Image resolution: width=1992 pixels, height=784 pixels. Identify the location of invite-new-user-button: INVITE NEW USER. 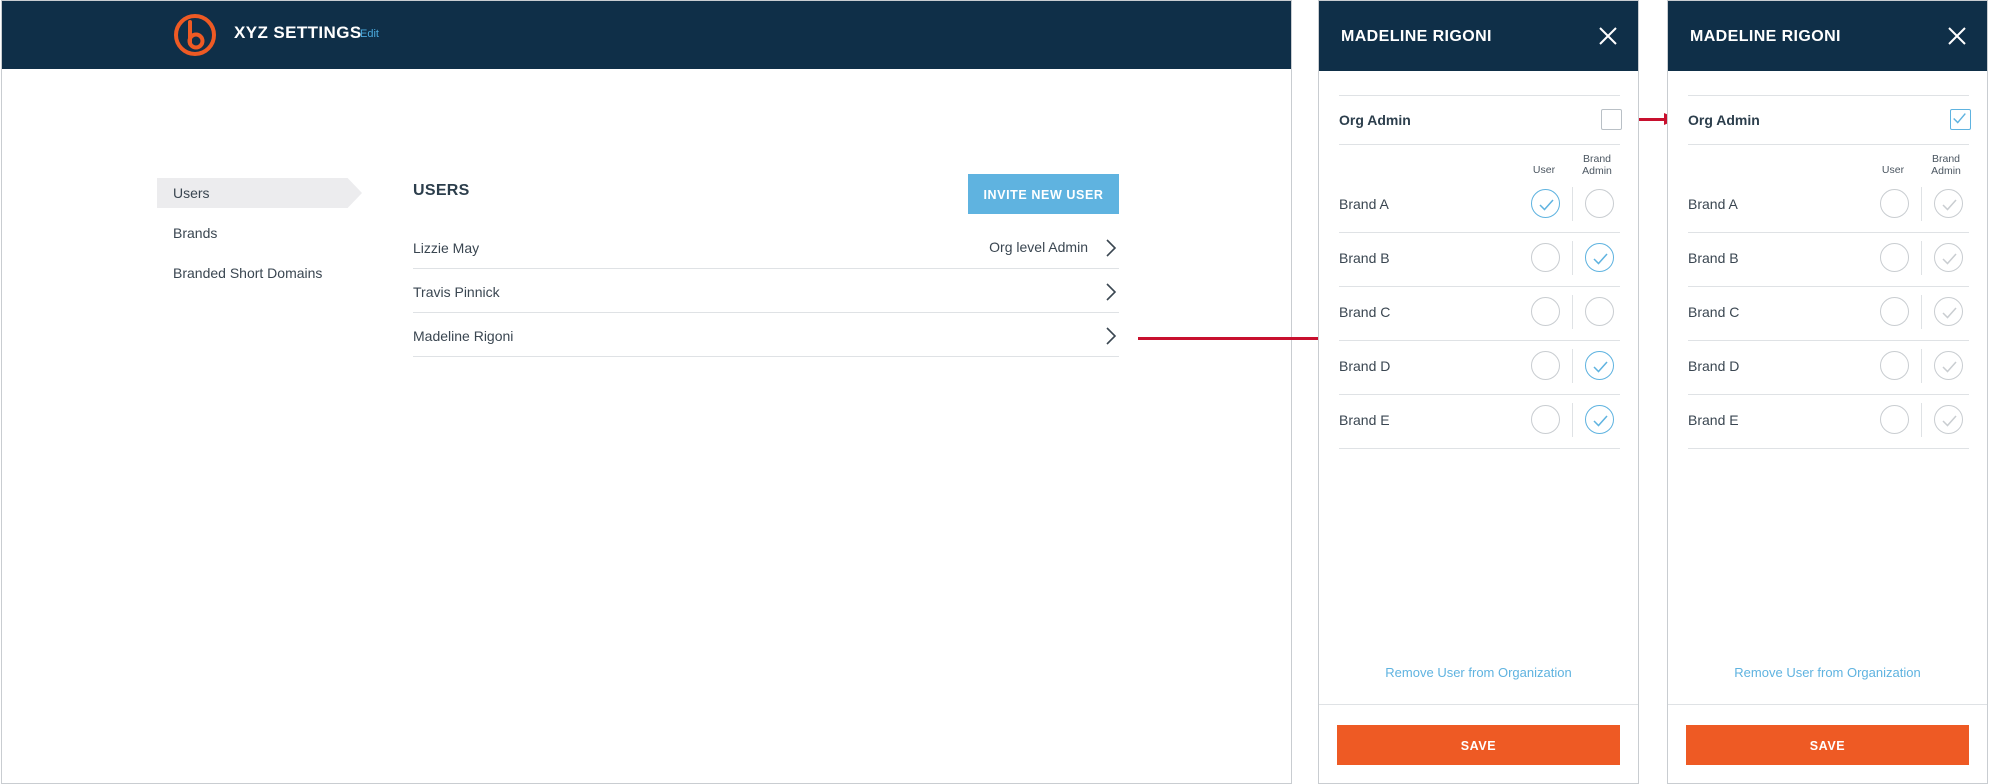
(1043, 194).